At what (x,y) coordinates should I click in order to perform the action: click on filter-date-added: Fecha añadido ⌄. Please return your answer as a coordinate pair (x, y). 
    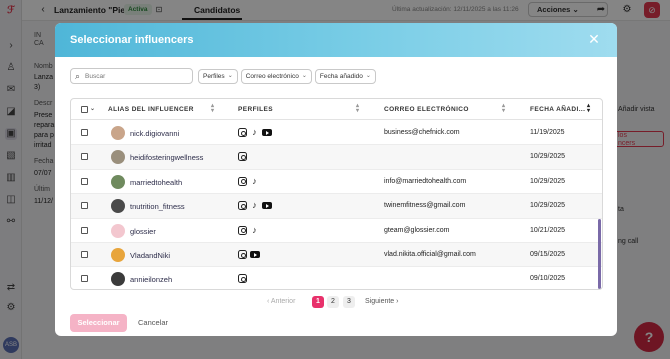
    Looking at the image, I should click on (345, 76).